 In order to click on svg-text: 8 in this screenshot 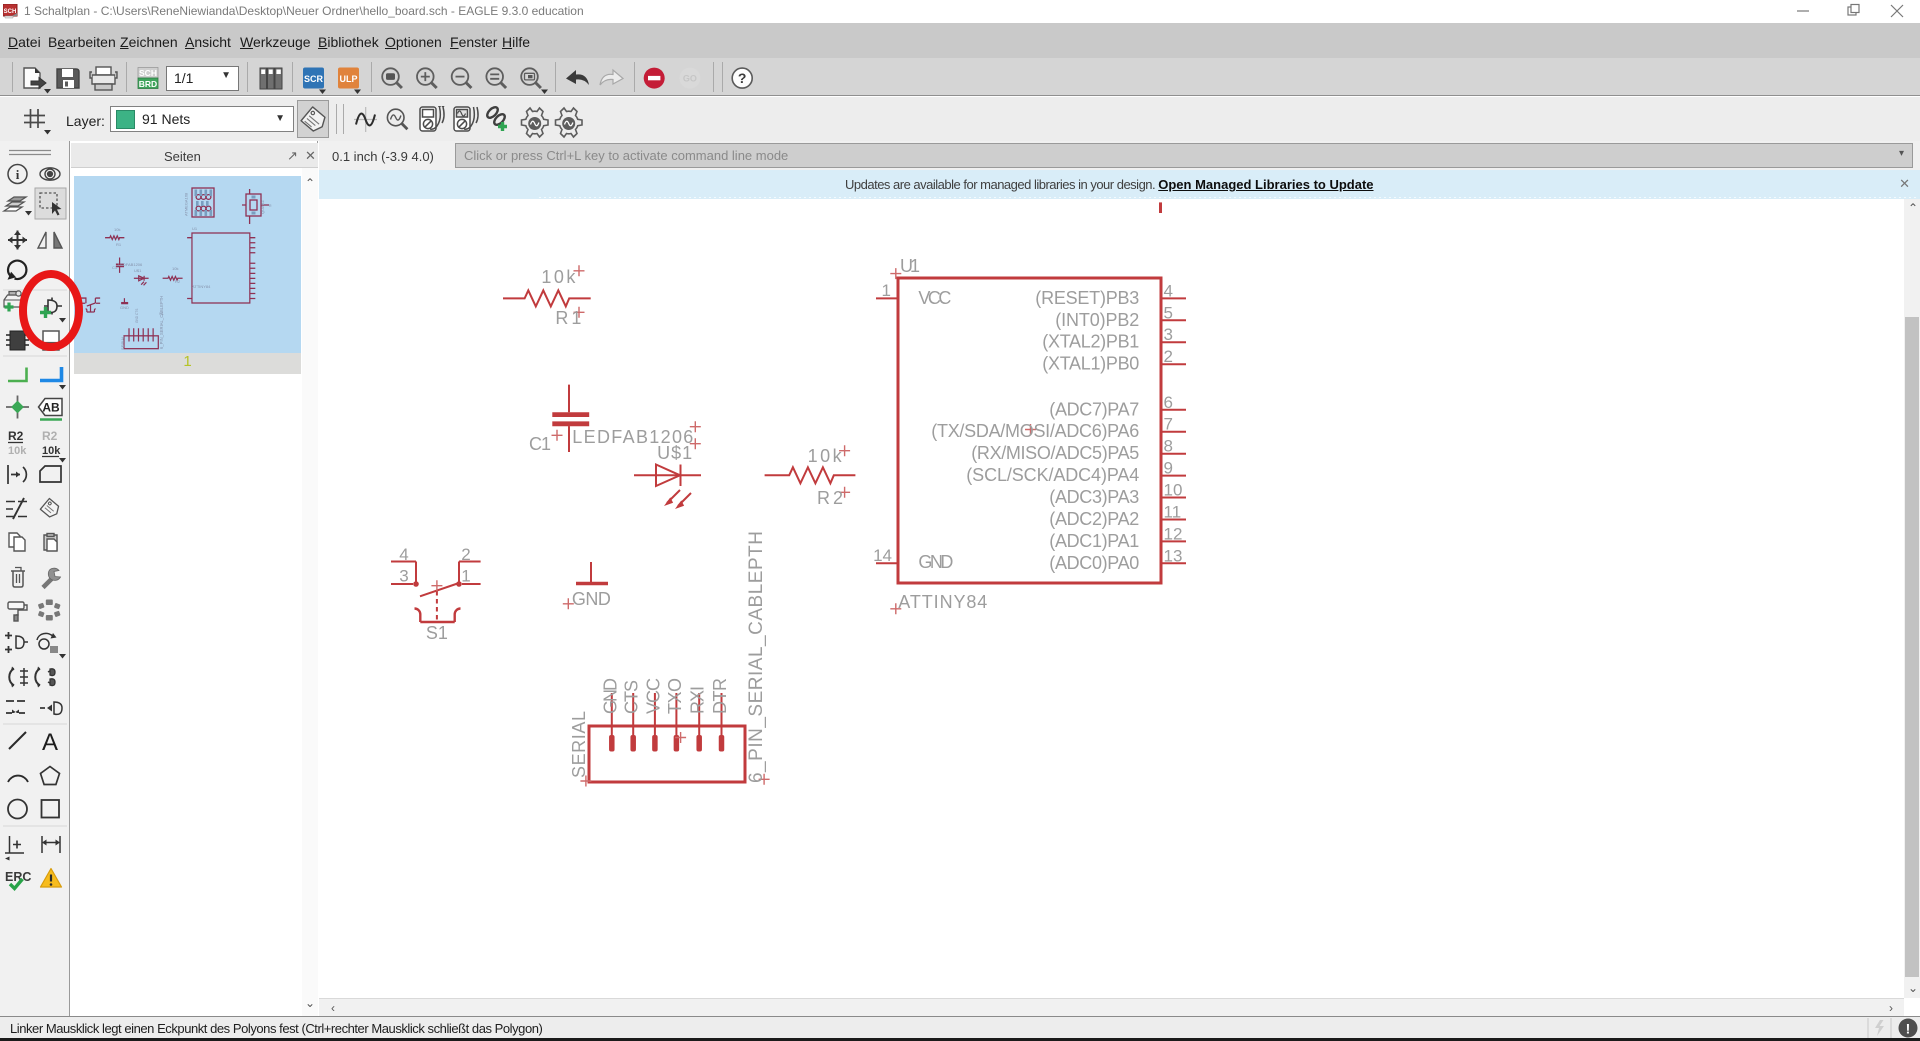, I will do `click(1168, 446)`.